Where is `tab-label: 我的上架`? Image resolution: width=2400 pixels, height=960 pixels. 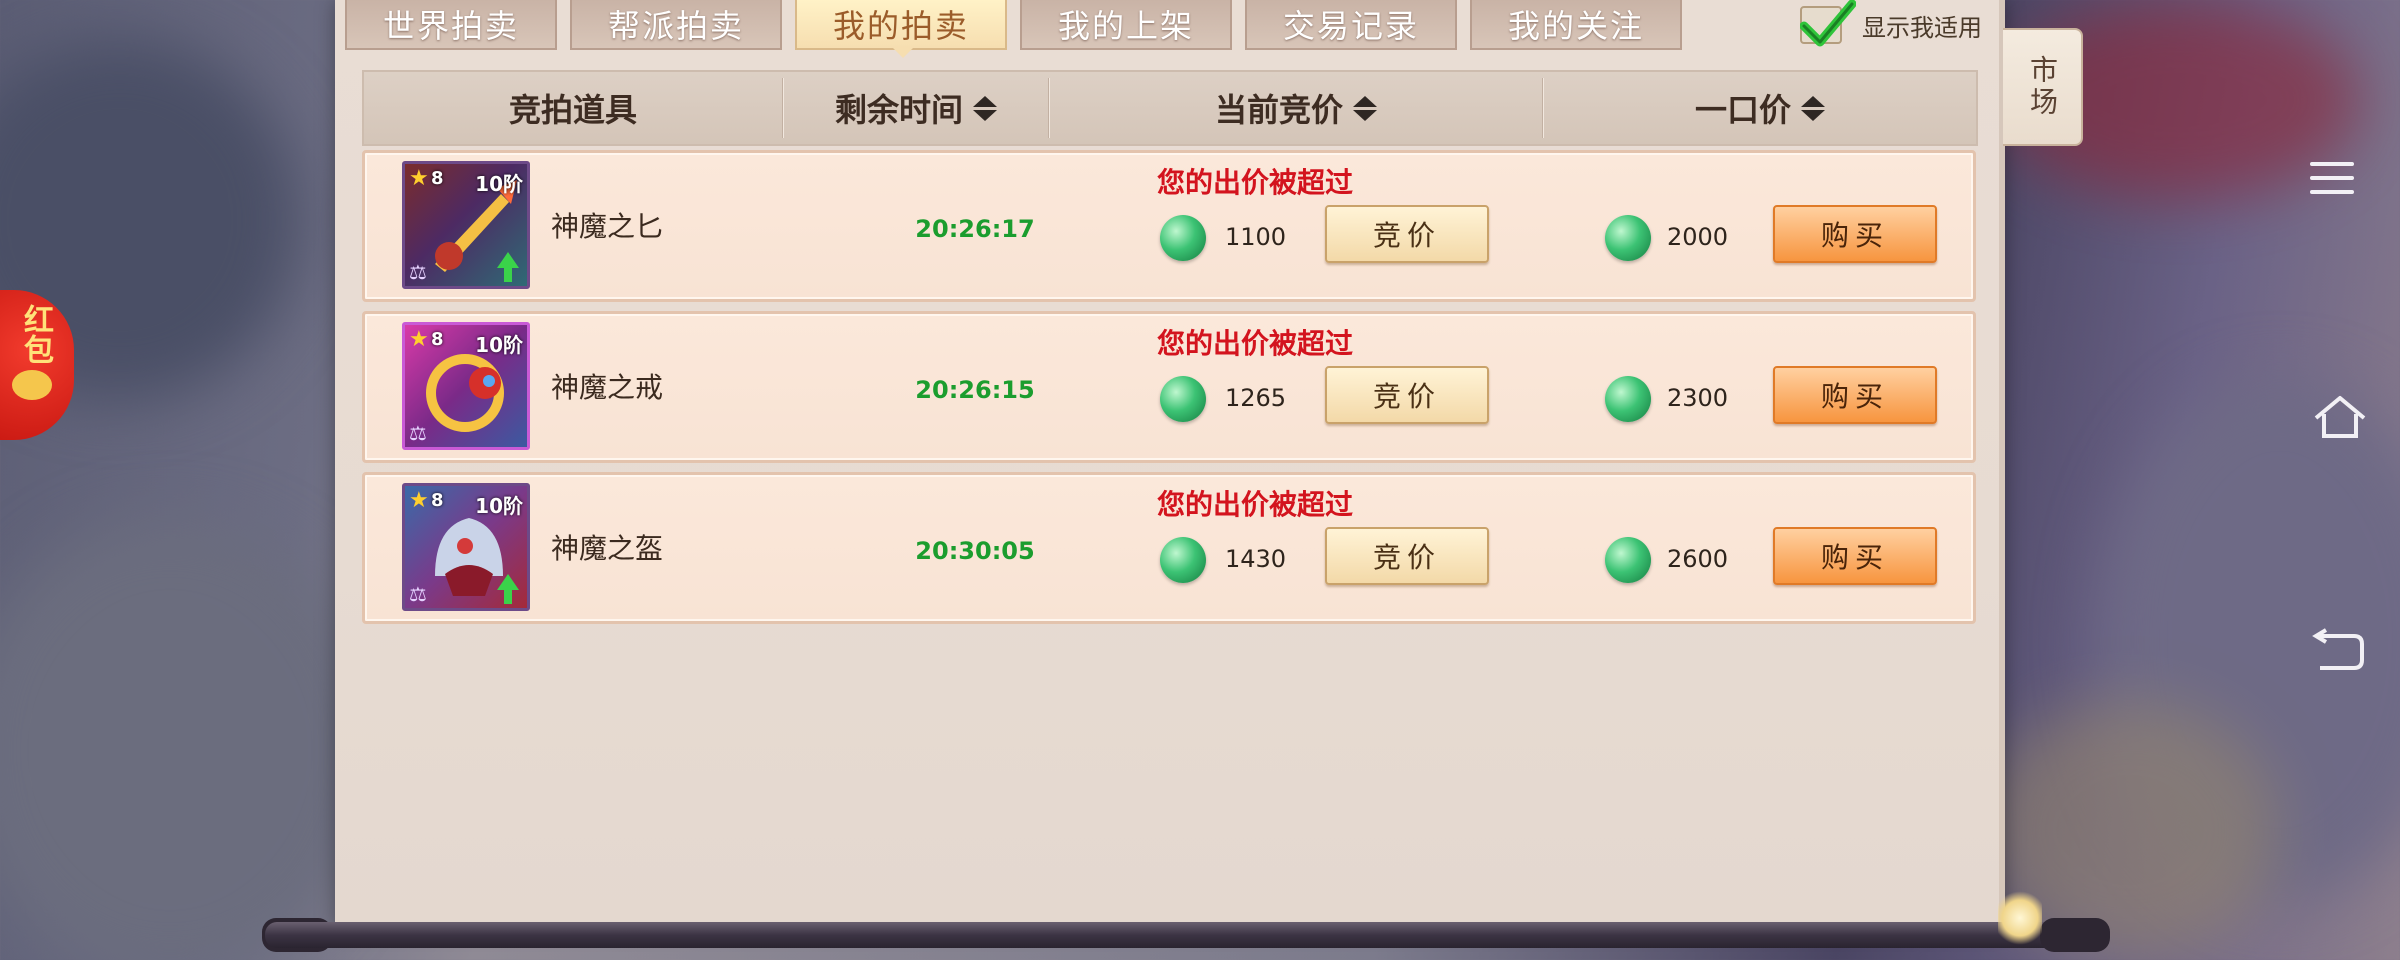 tab-label: 我的上架 is located at coordinates (1125, 26).